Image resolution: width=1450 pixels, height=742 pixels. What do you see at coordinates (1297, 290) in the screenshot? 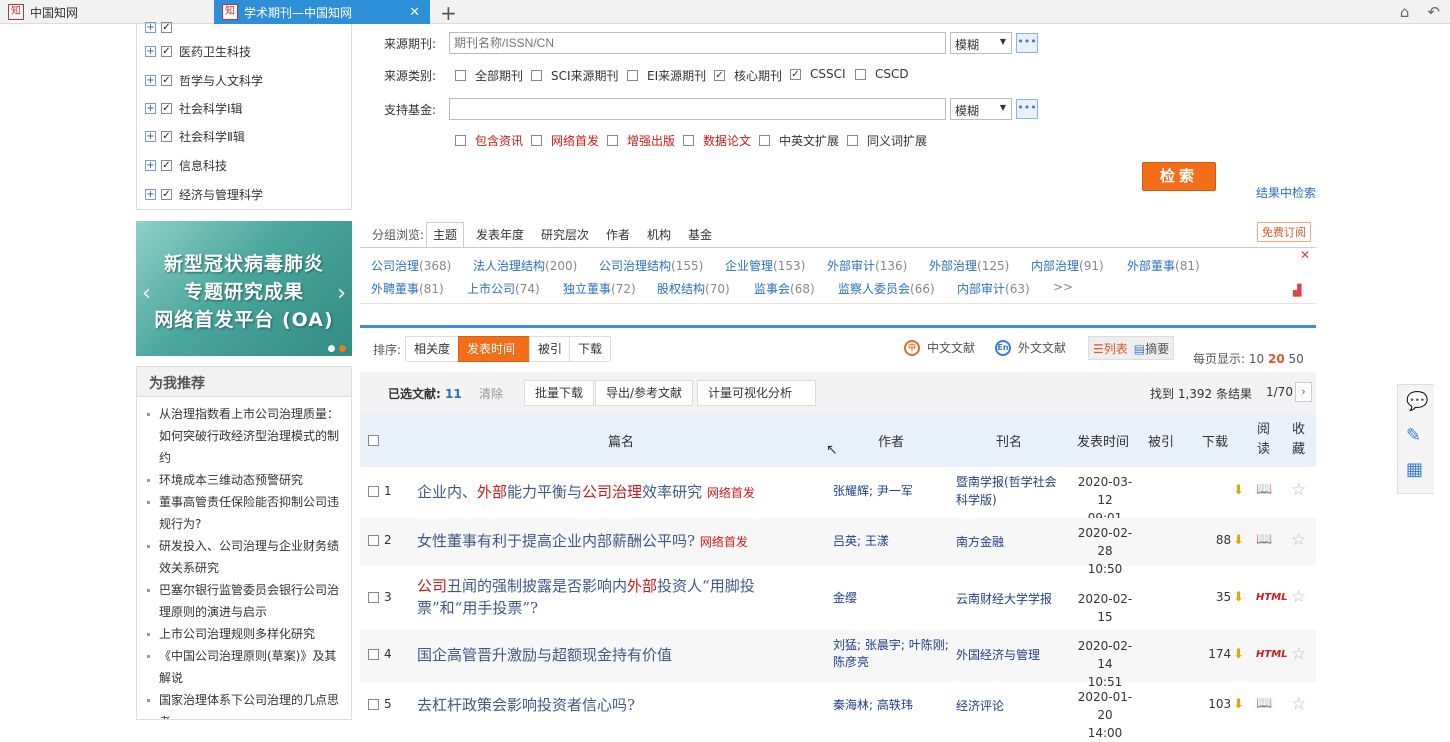
I see `chart-icon: ▟` at bounding box center [1297, 290].